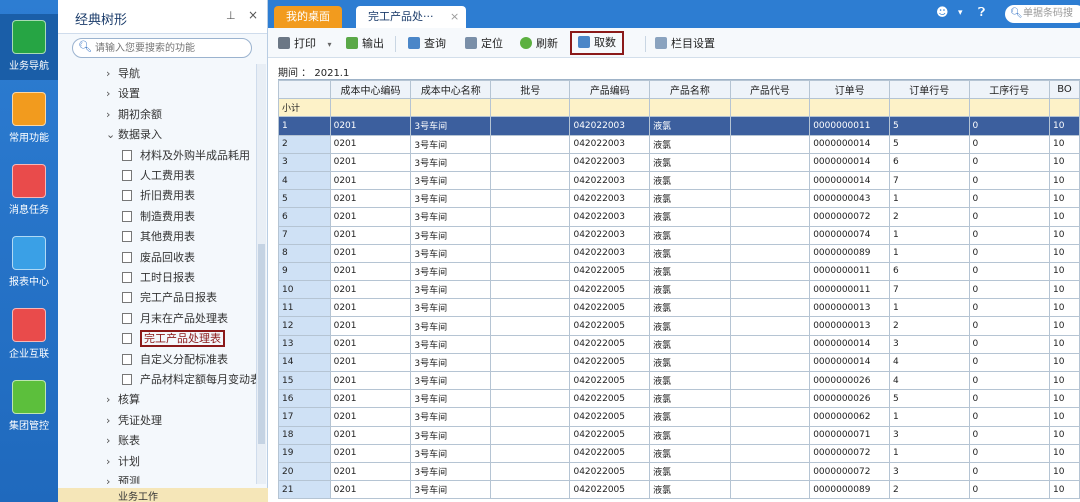  I want to click on tree-item: 材料及外购半成品耗用, so click(186, 156).